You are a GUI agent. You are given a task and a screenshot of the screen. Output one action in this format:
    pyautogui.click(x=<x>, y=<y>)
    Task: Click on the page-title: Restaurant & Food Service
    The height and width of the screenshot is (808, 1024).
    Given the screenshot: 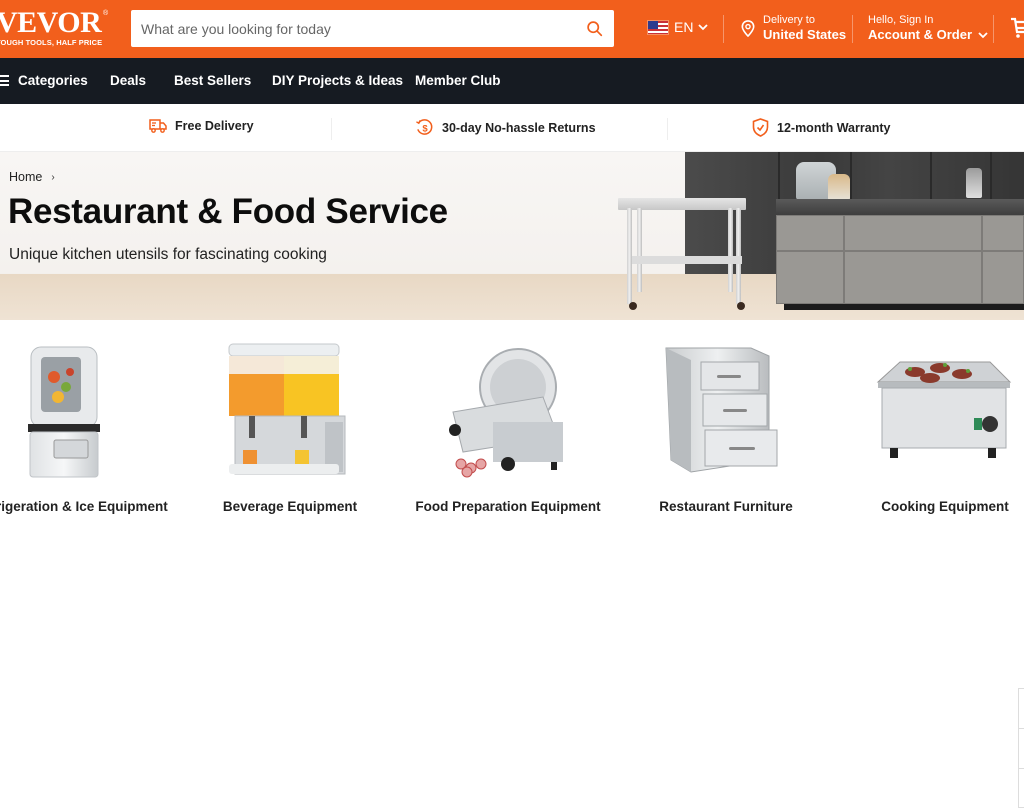 What is the action you would take?
    pyautogui.click(x=228, y=211)
    